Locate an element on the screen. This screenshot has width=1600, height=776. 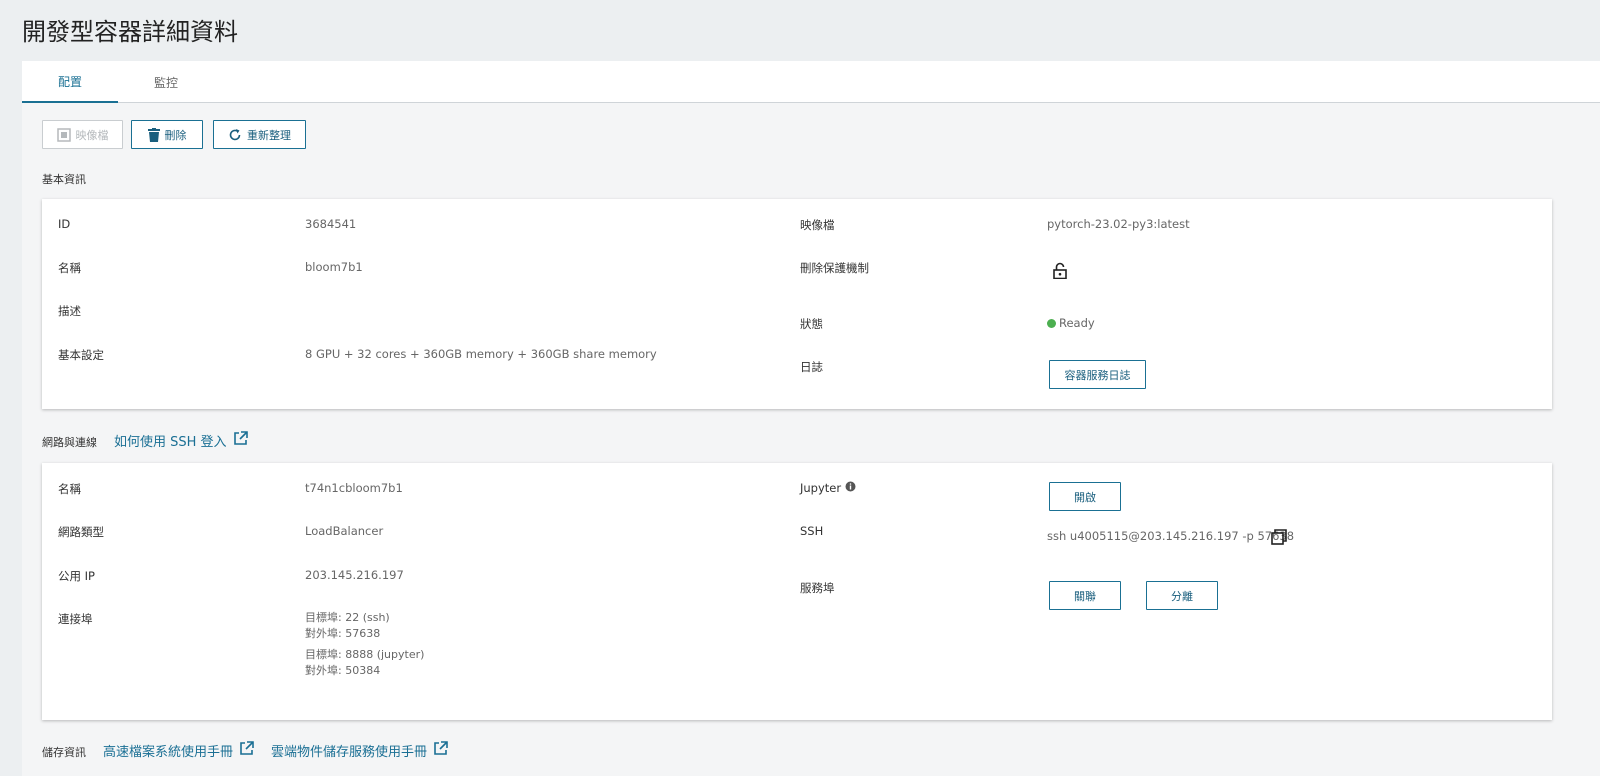
service-port-label: 服務埠 is located at coordinates (817, 588).